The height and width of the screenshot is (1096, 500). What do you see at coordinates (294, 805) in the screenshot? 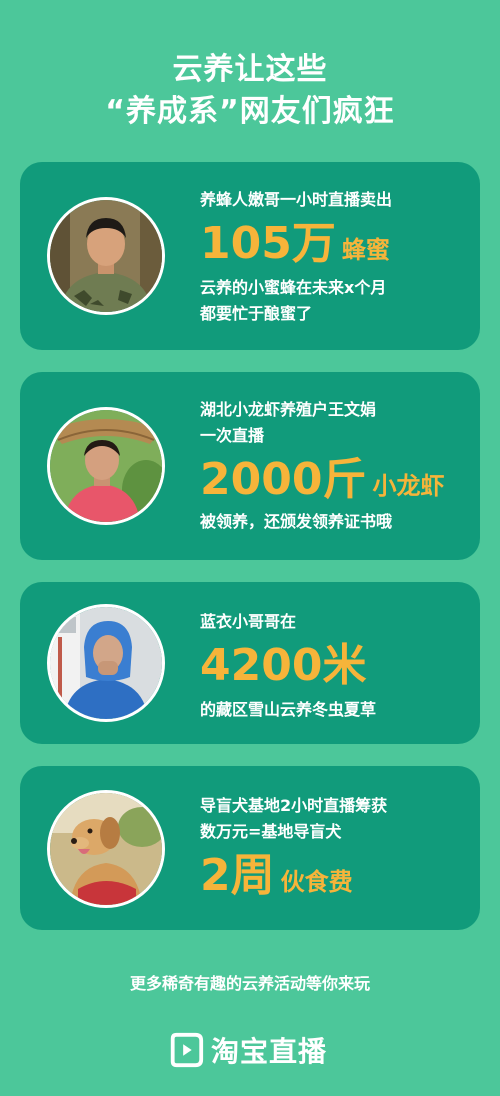
I see `card-4-intro-1: 导盲犬基地2小时直播筹获` at bounding box center [294, 805].